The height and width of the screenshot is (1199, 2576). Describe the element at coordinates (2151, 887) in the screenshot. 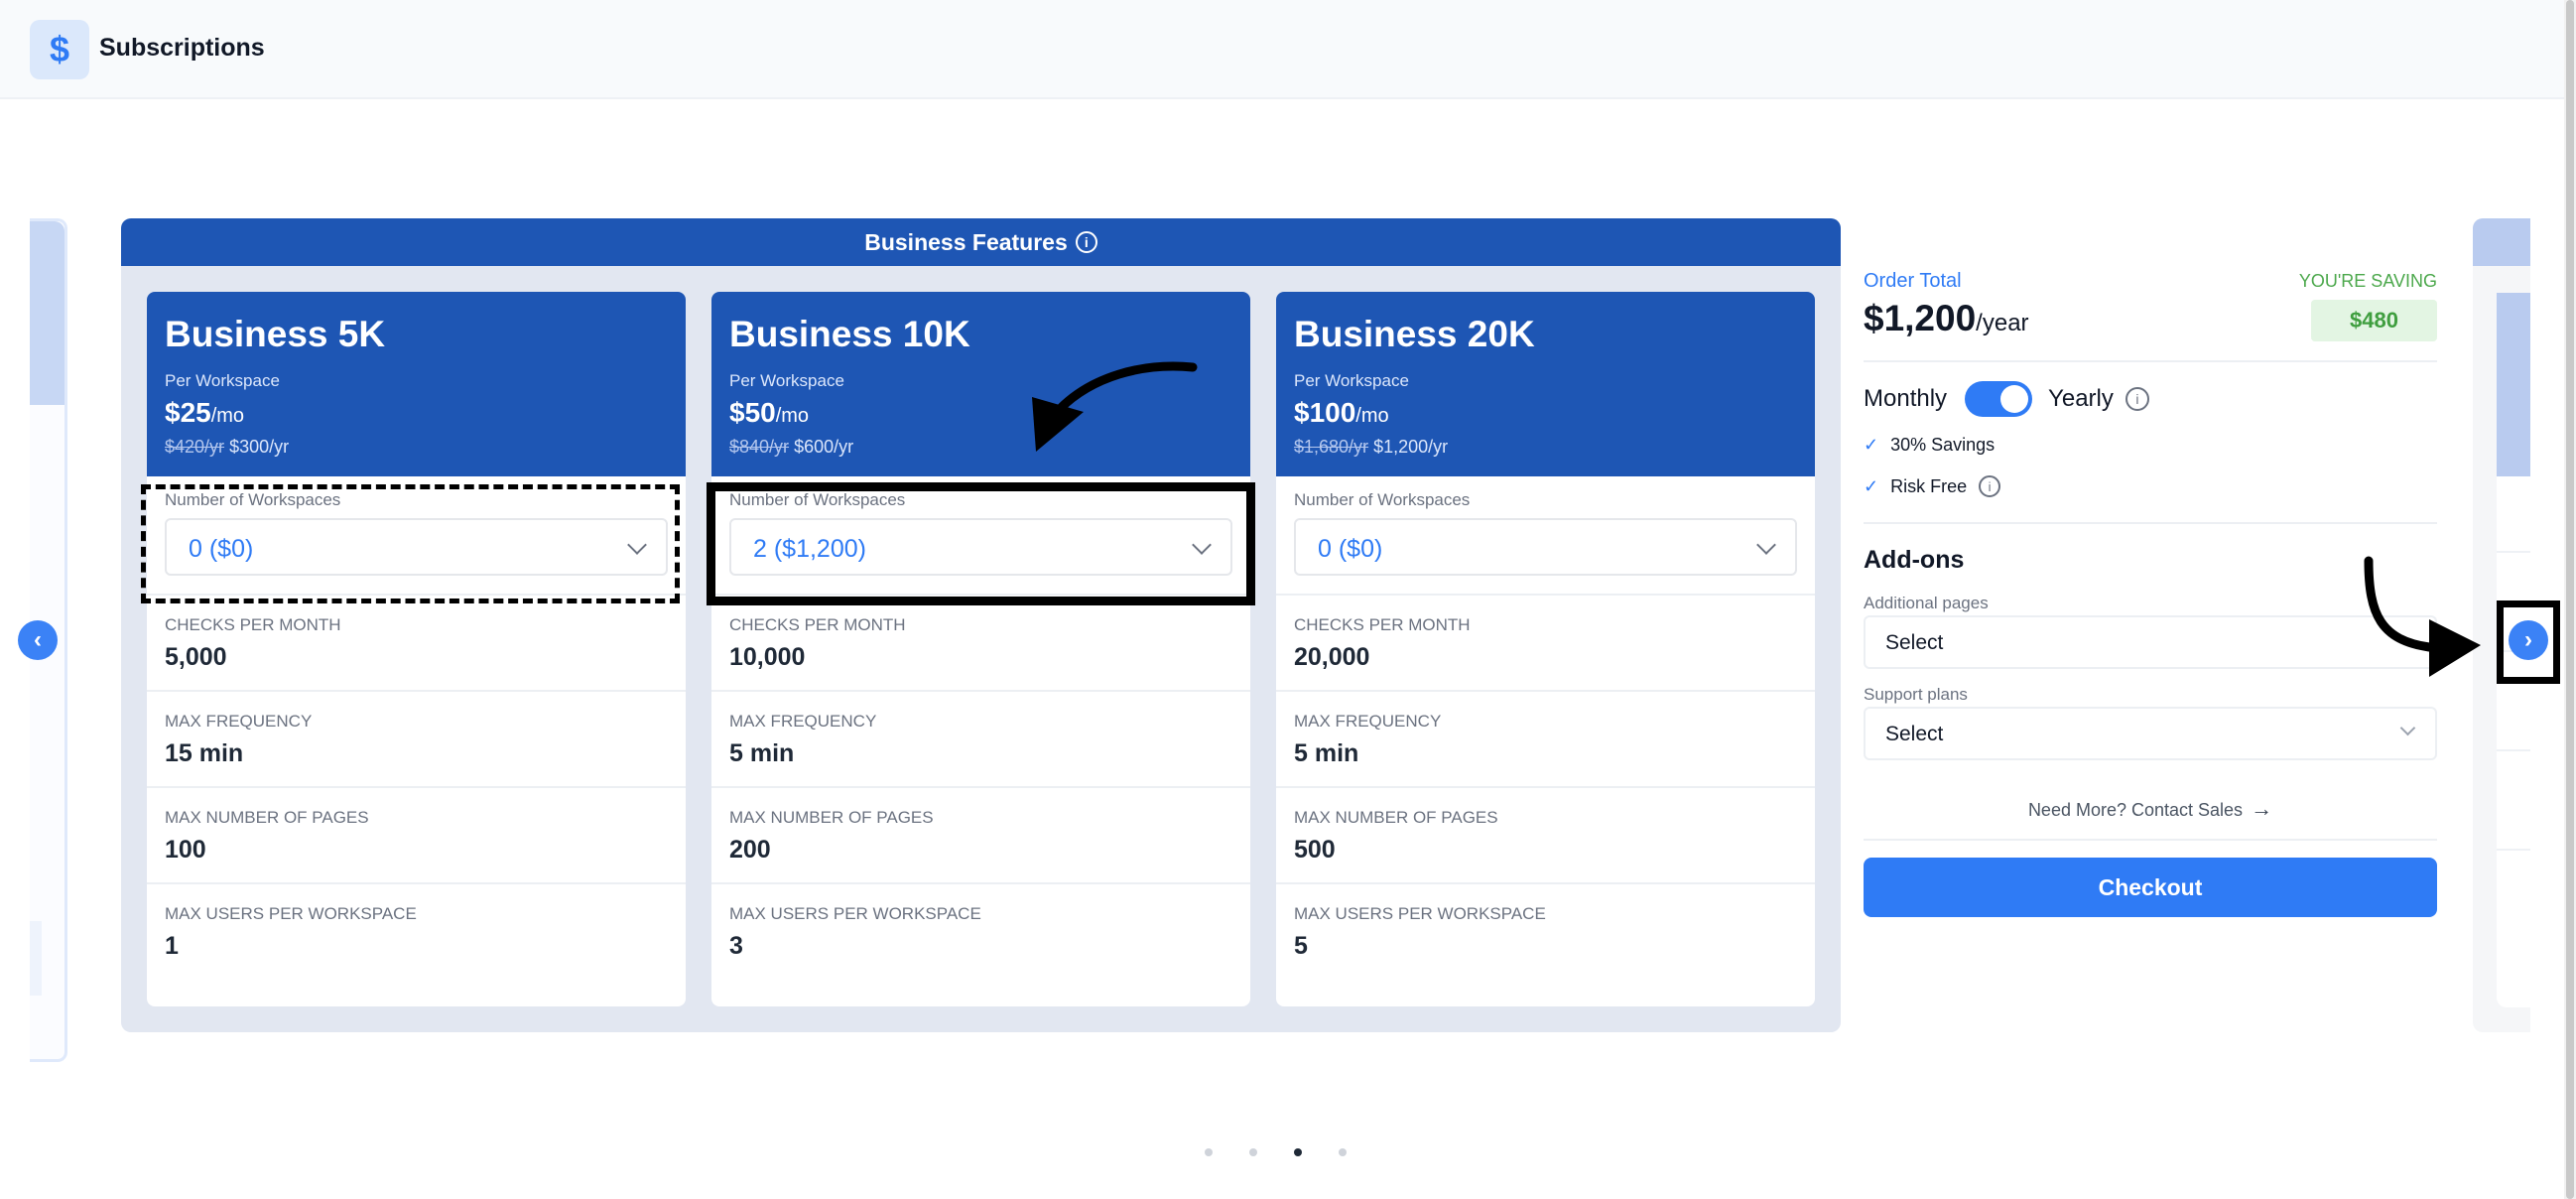

I see `checkout-button: Checkout` at that location.